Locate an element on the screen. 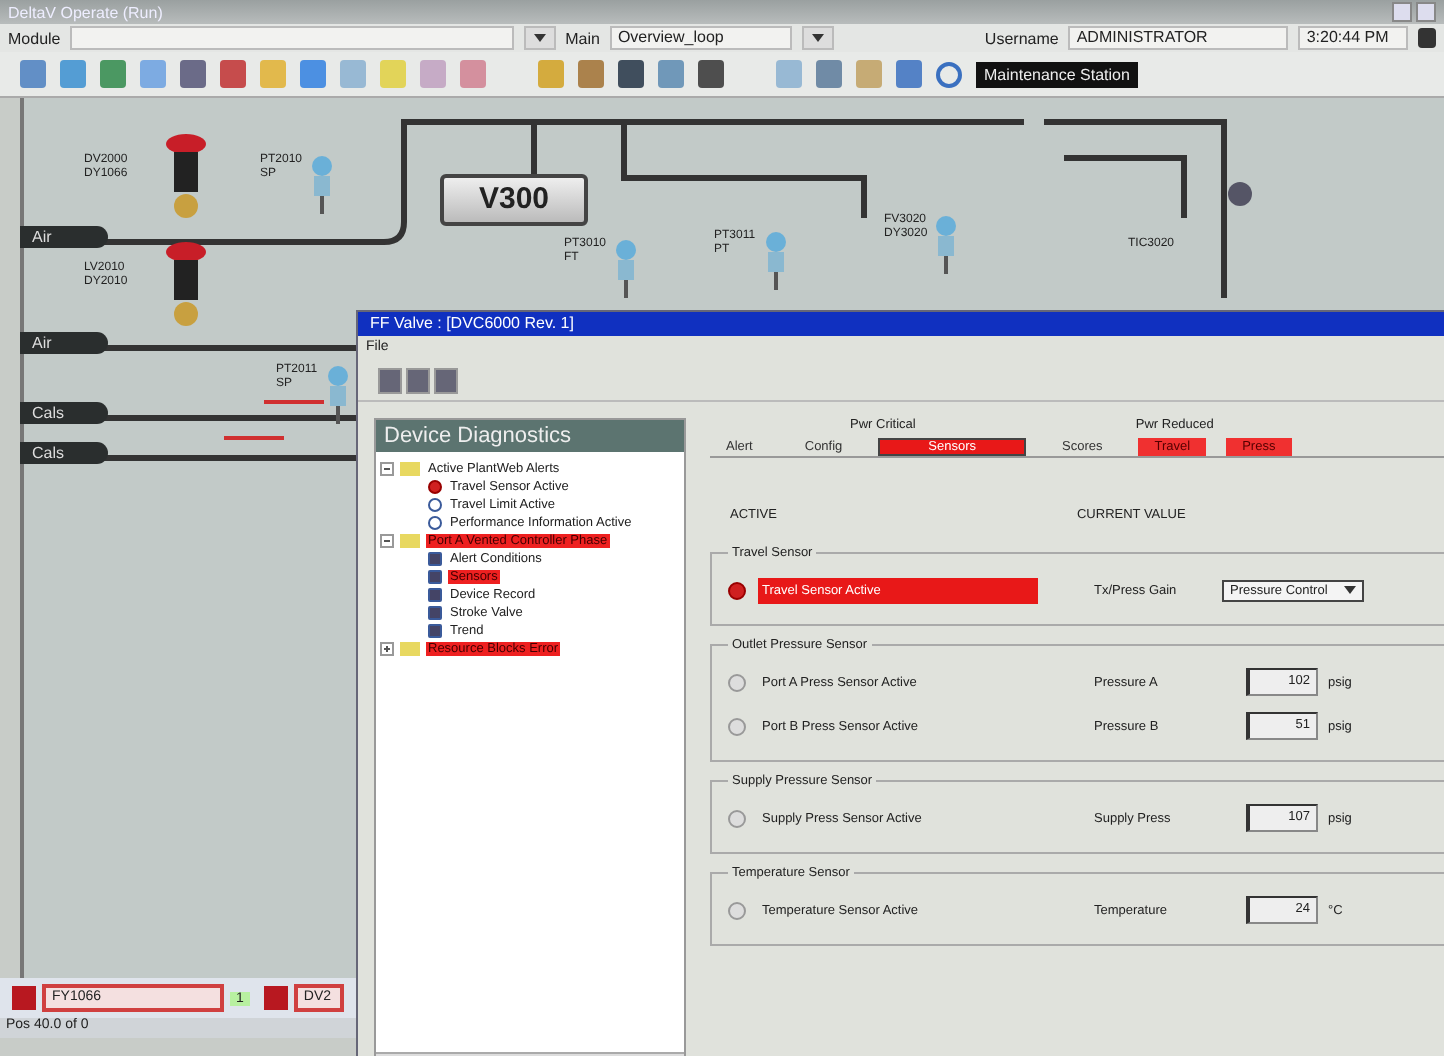 The height and width of the screenshot is (1056, 1444). module-field is located at coordinates (292, 38).